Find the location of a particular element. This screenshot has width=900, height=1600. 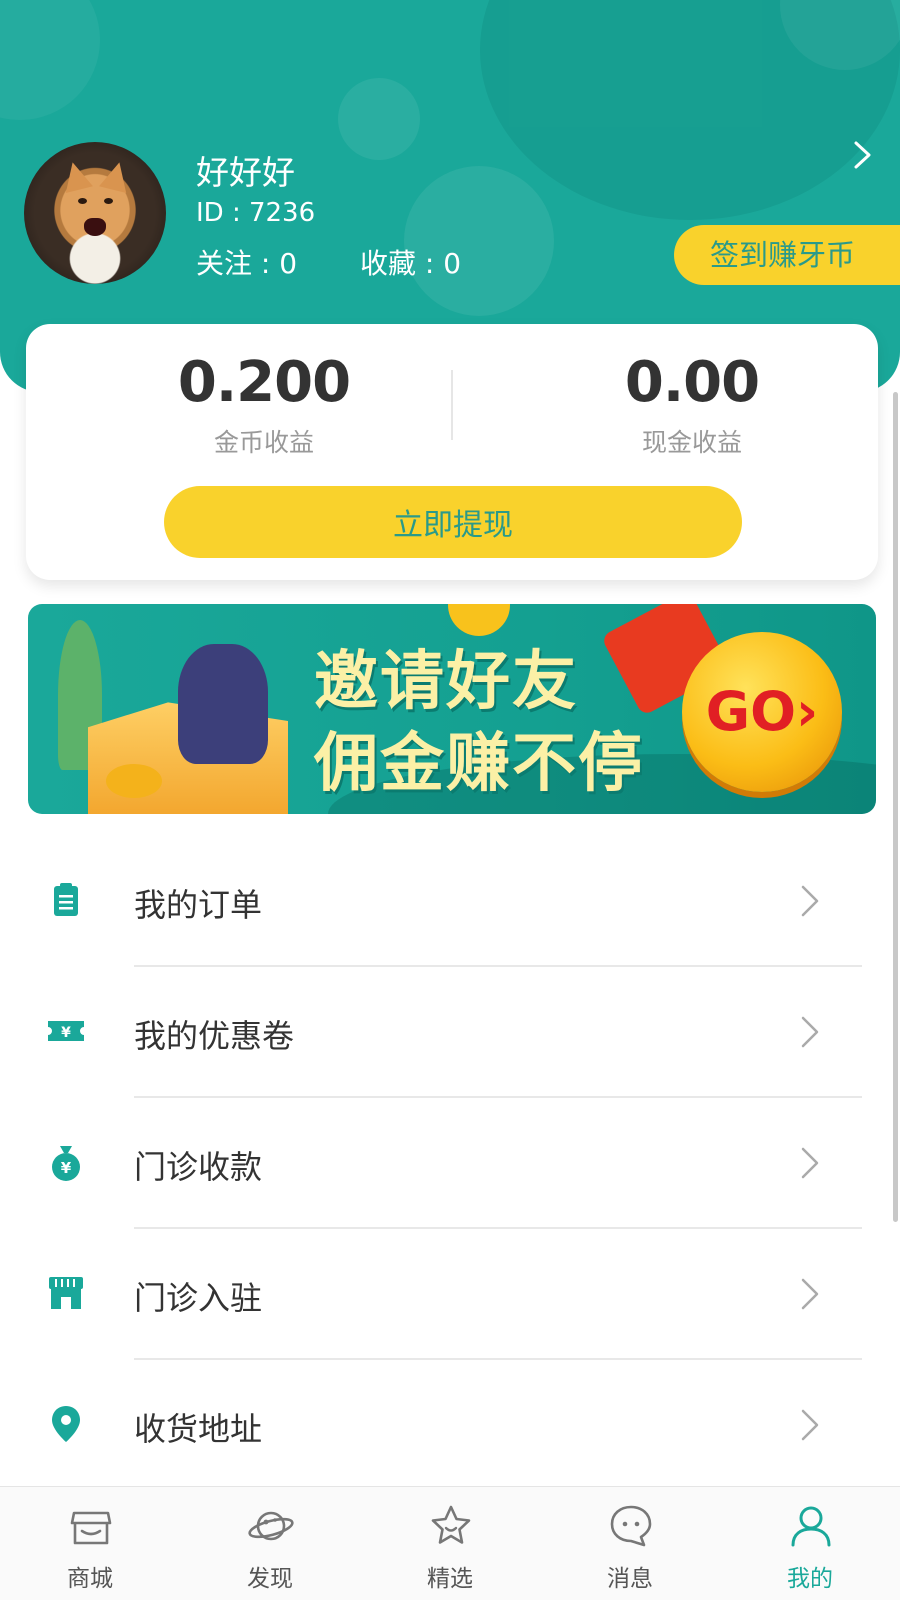

menu-item-label: 收货地址 is located at coordinates (198, 1429).